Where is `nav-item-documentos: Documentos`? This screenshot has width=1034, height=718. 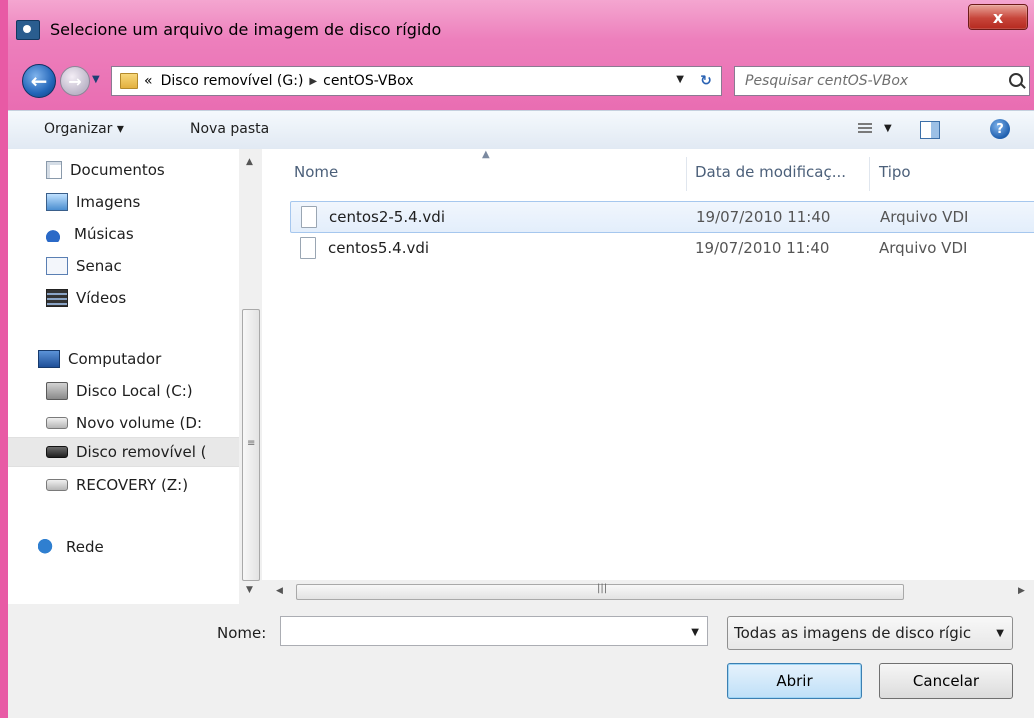
nav-item-documentos: Documentos is located at coordinates (105, 170).